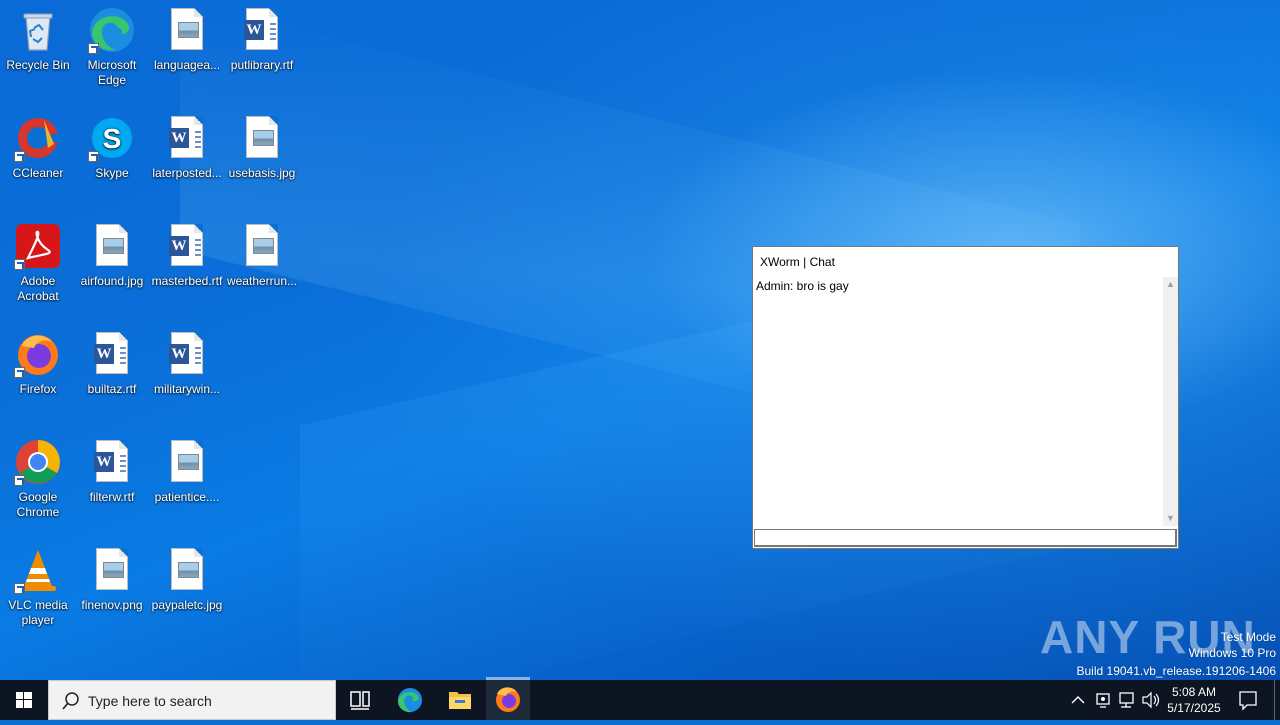 The height and width of the screenshot is (725, 1280). I want to click on desktop-icon-microsoft-edge: Microsoft Edge, so click(112, 44).